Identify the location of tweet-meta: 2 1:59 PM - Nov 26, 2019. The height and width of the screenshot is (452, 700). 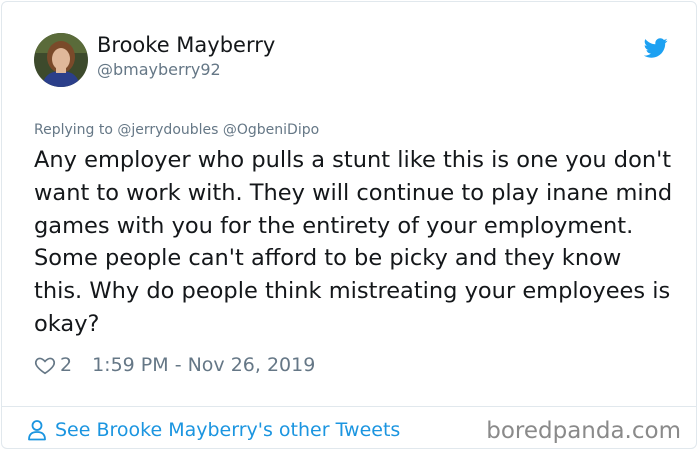
(174, 365).